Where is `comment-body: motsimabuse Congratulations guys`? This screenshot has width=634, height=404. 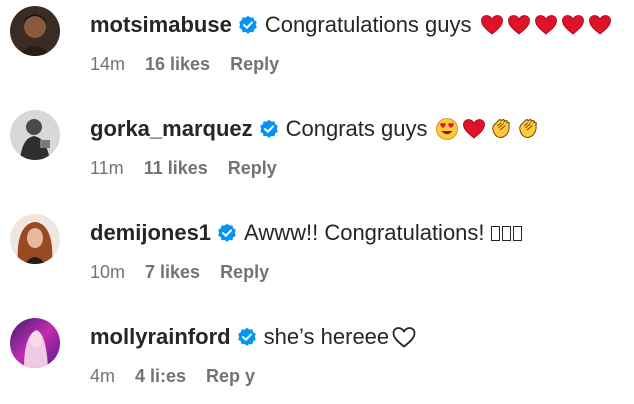 comment-body: motsimabuse Congratulations guys is located at coordinates (351, 25).